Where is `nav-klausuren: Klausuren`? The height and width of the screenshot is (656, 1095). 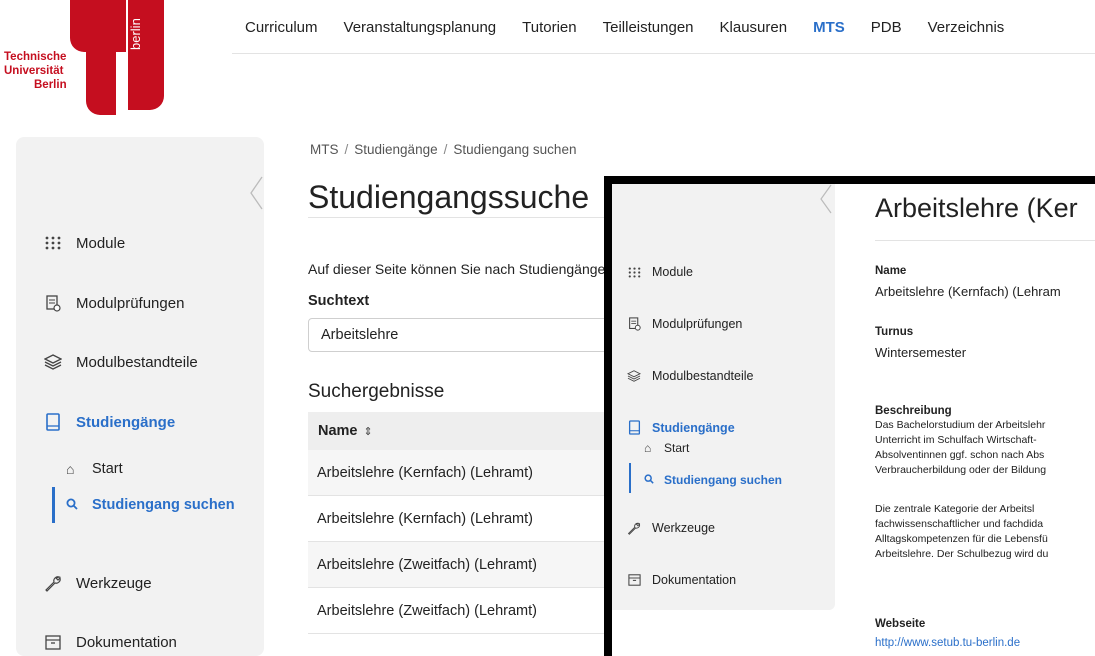
nav-klausuren: Klausuren is located at coordinates (754, 18).